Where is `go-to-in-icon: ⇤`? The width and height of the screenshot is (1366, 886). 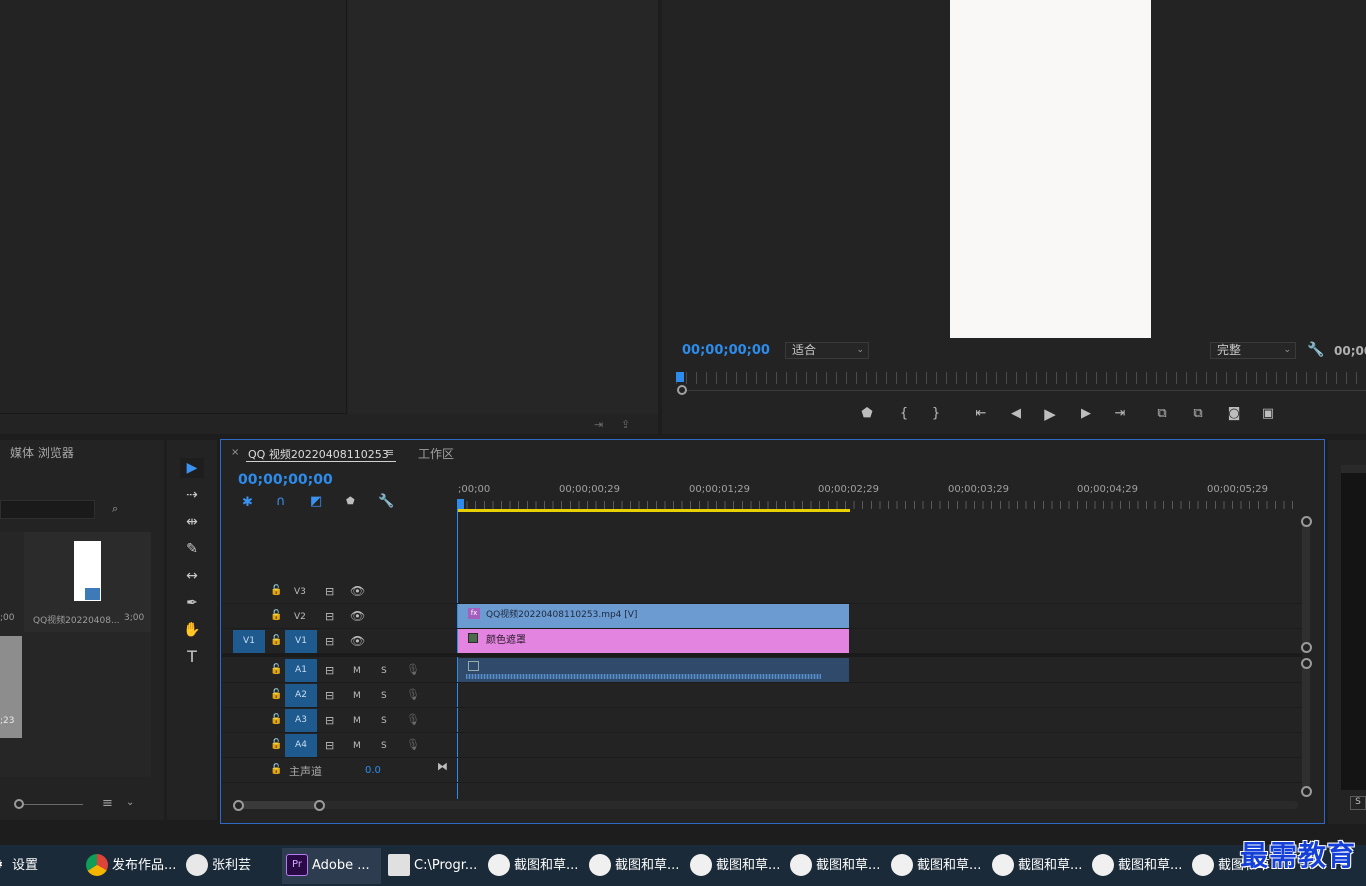
go-to-in-icon: ⇤ is located at coordinates (981, 413).